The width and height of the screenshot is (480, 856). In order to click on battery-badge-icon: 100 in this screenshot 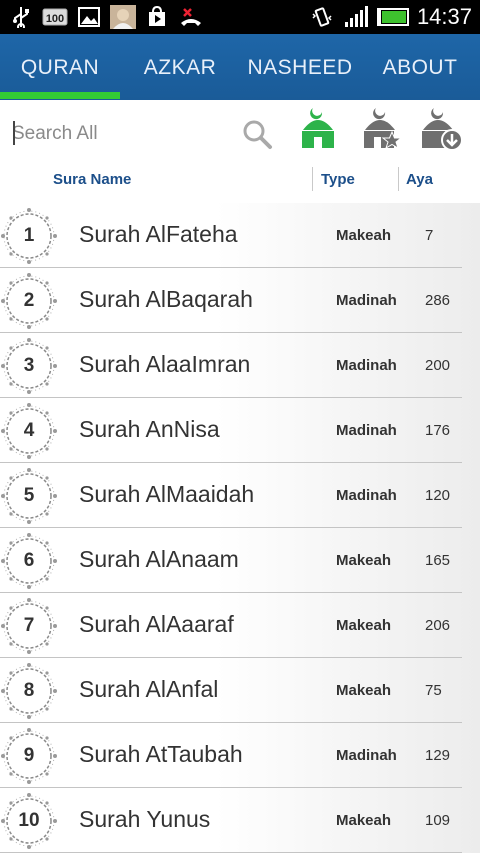, I will do `click(55, 17)`.